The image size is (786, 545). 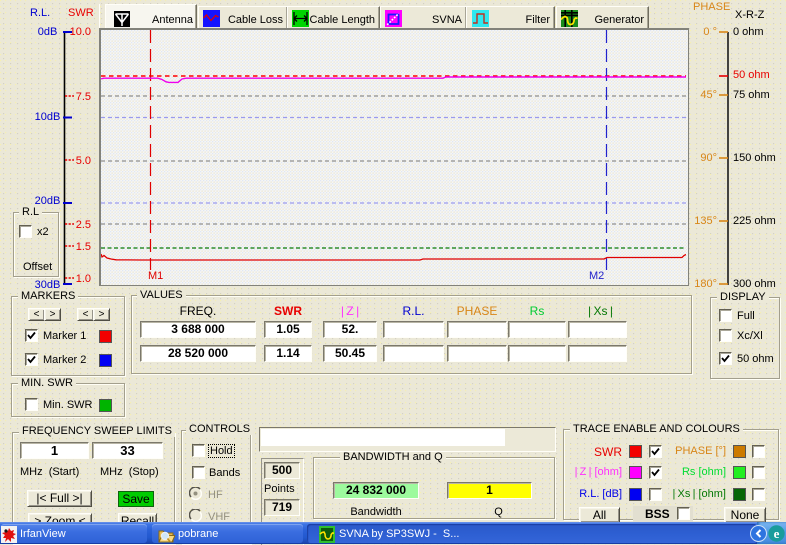 I want to click on svg-text: M1, so click(x=155, y=276).